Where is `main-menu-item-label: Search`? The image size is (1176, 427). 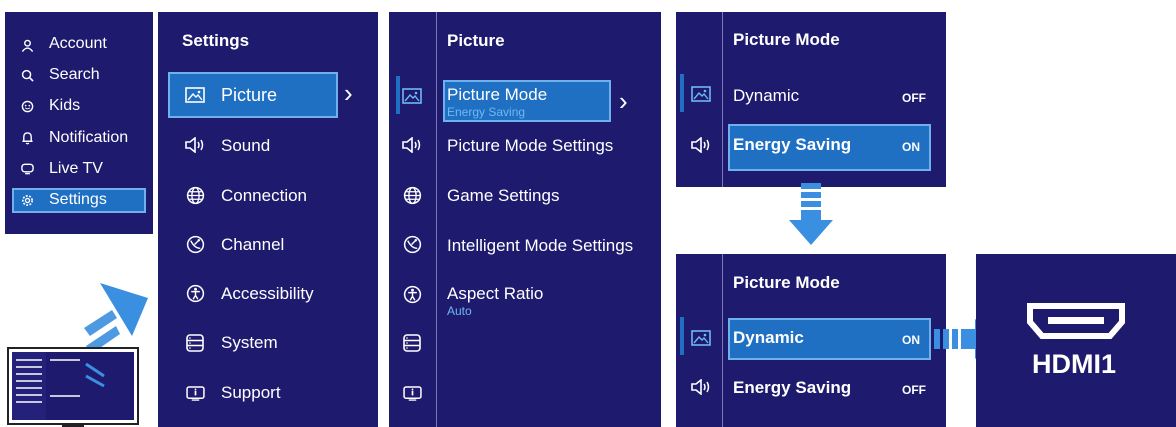 main-menu-item-label: Search is located at coordinates (74, 74).